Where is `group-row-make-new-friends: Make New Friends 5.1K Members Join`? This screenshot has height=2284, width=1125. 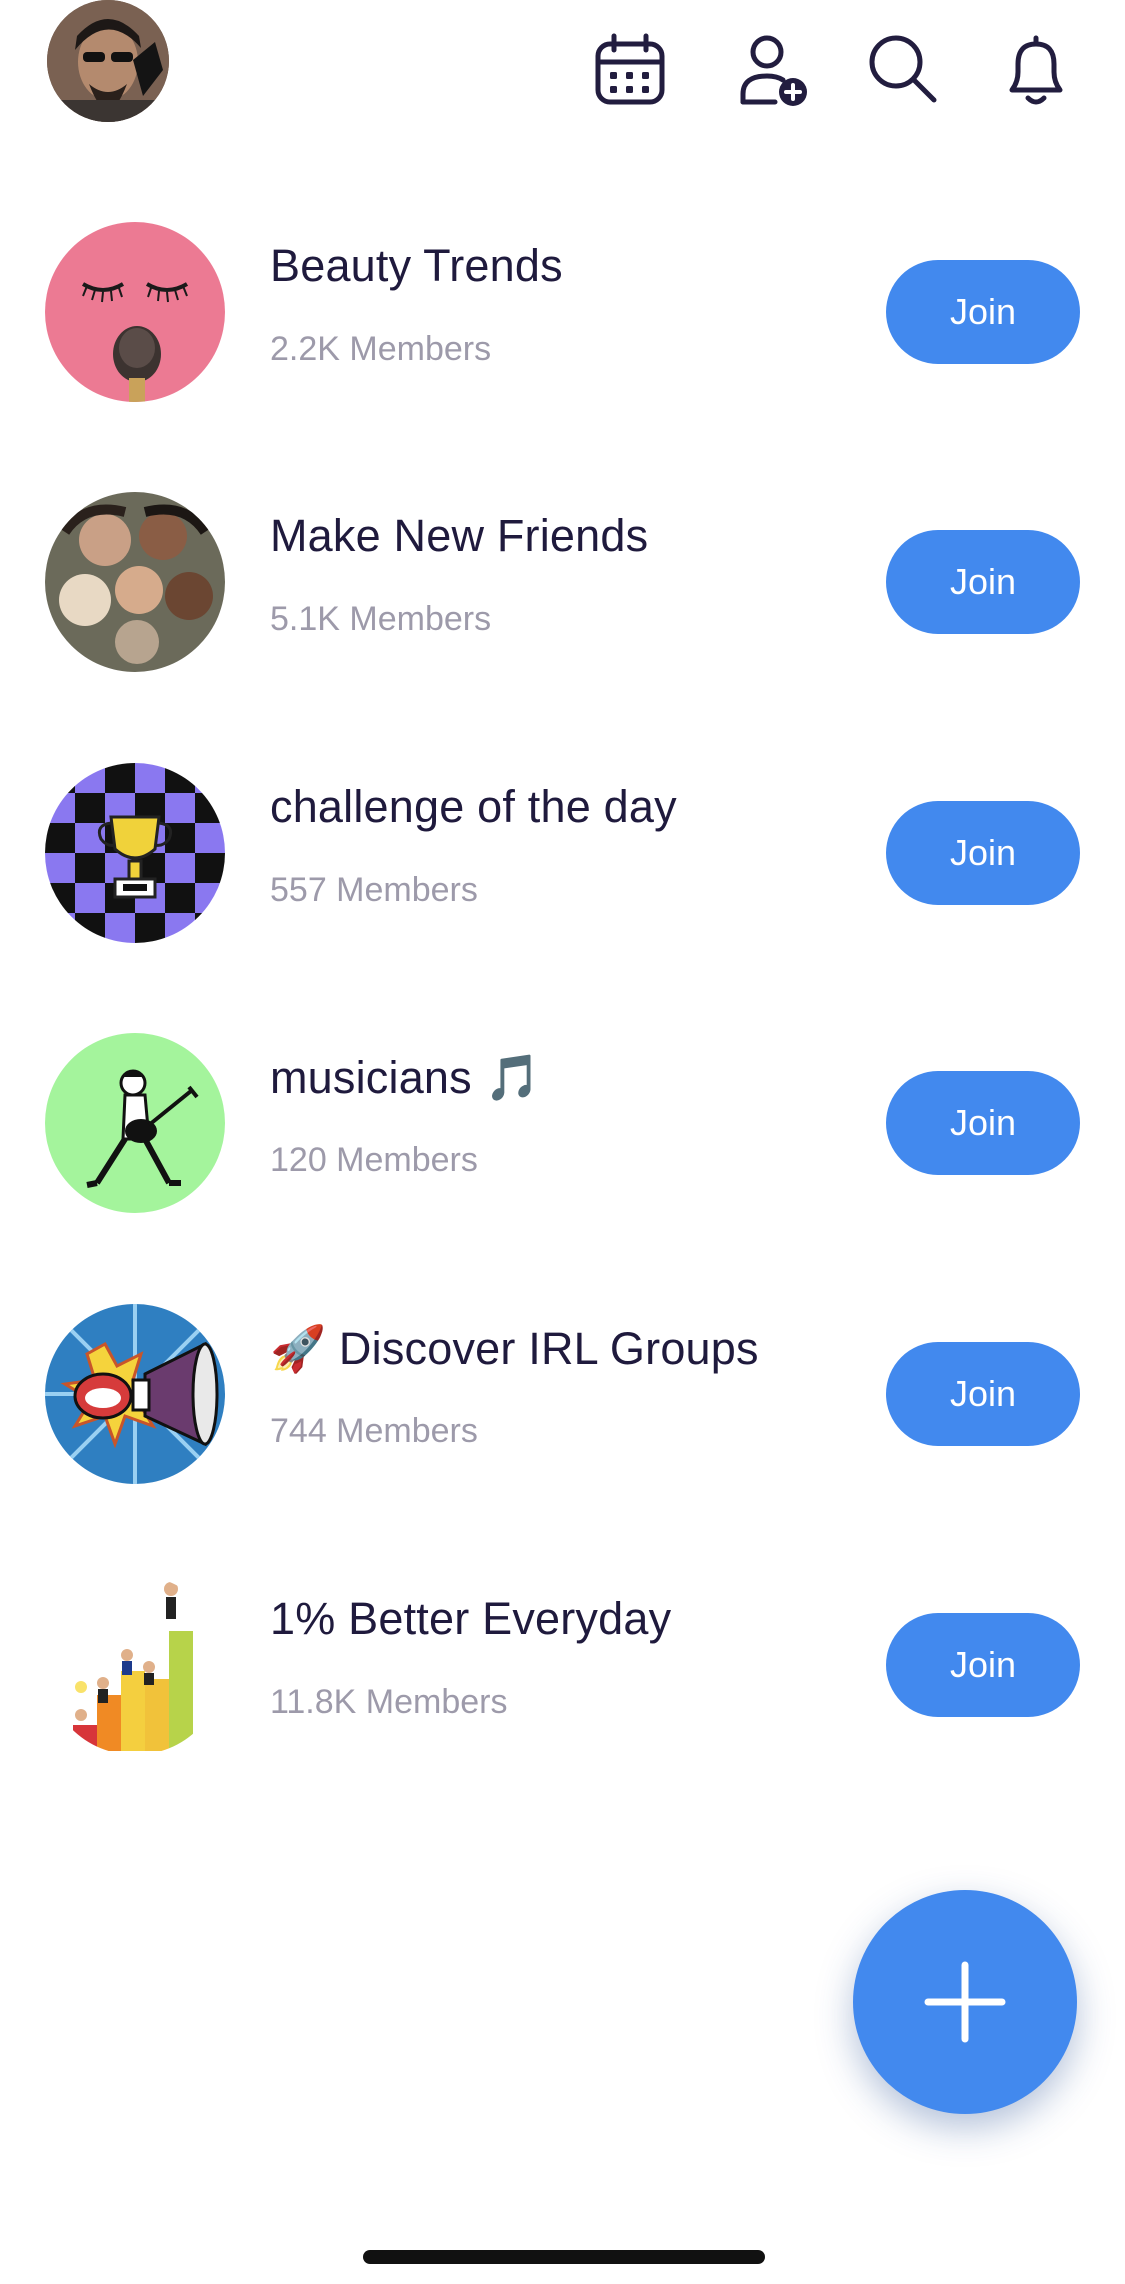
group-row-make-new-friends: Make New Friends 5.1K Members Join is located at coordinates (562, 587).